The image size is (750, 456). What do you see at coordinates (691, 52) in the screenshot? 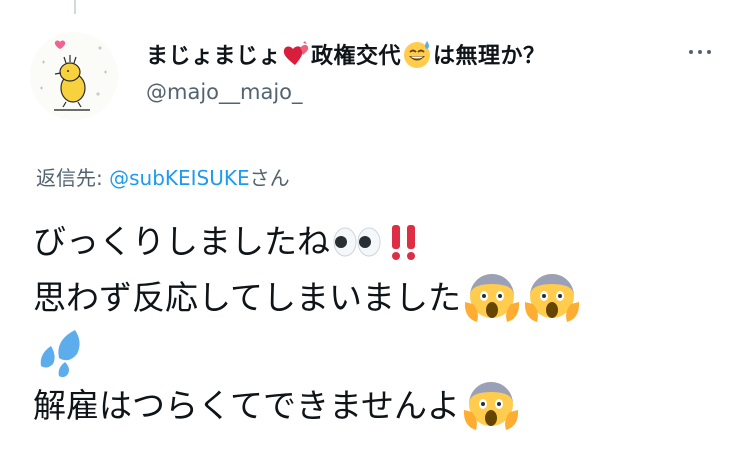
I see `more-options-icon` at bounding box center [691, 52].